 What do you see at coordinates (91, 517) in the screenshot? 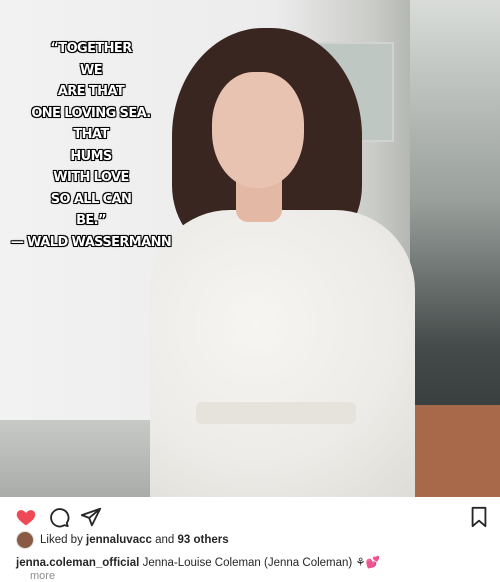
I see `send-icon` at bounding box center [91, 517].